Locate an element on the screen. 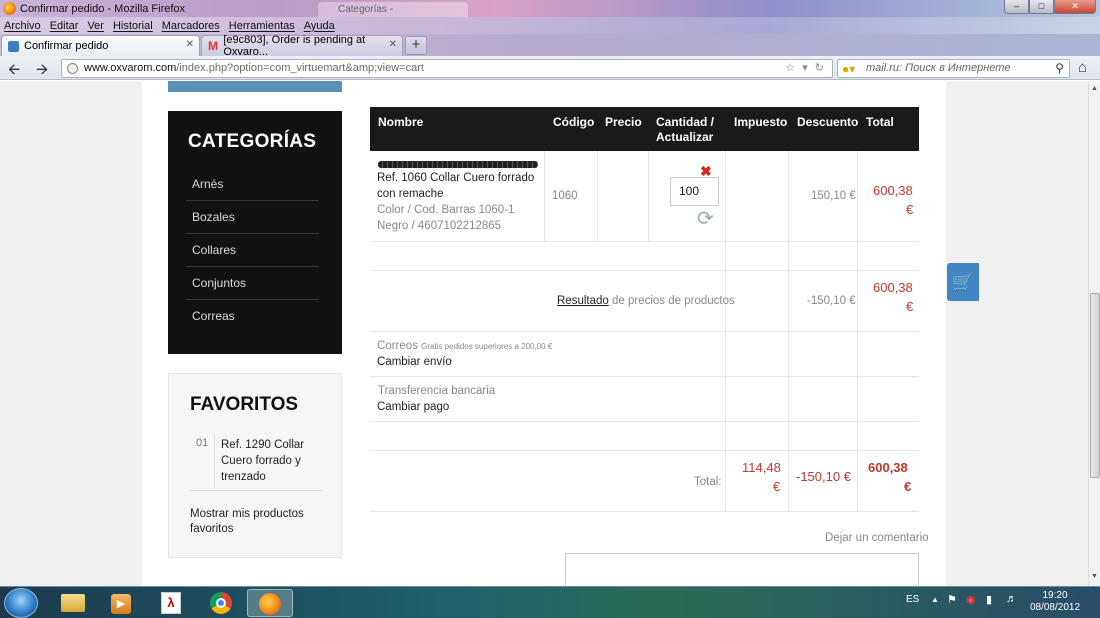 The width and height of the screenshot is (1100, 618). page-scrollbar: ▲ ▼ is located at coordinates (1094, 333).